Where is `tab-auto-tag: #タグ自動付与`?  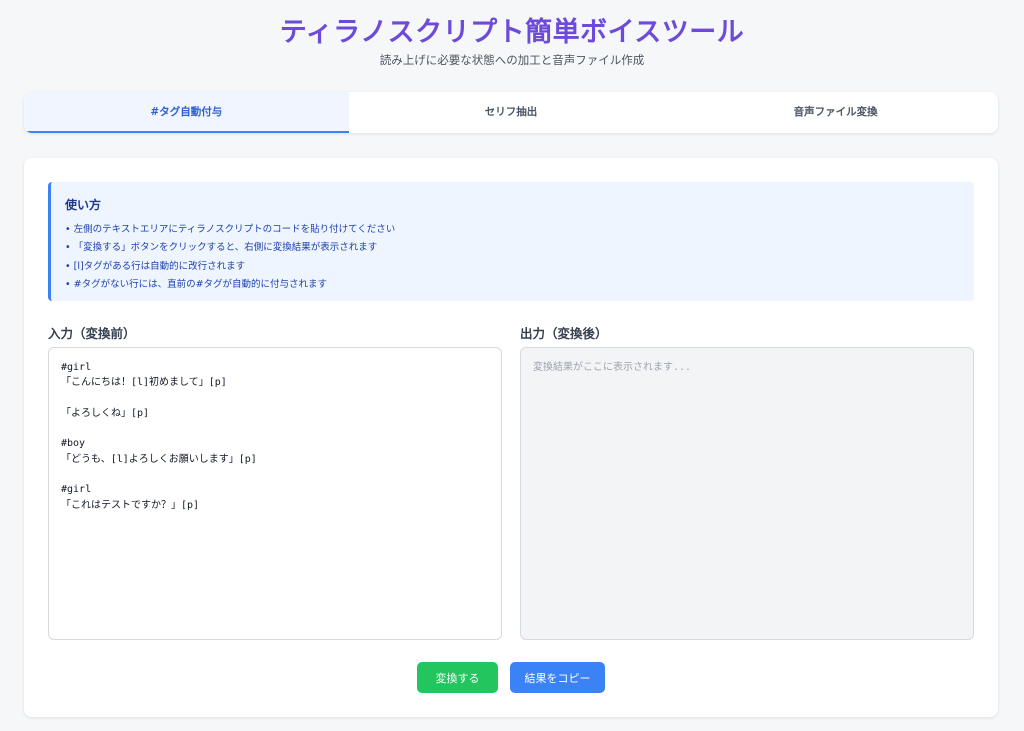 tab-auto-tag: #タグ自動付与 is located at coordinates (186, 112).